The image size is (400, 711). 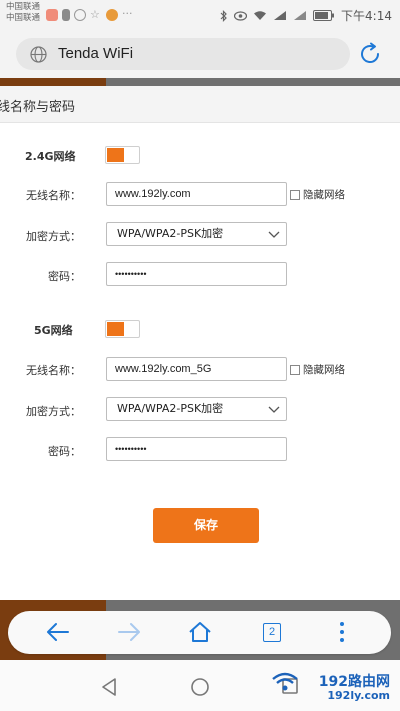 I want to click on watermark-url: 192ly.com, so click(x=358, y=695).